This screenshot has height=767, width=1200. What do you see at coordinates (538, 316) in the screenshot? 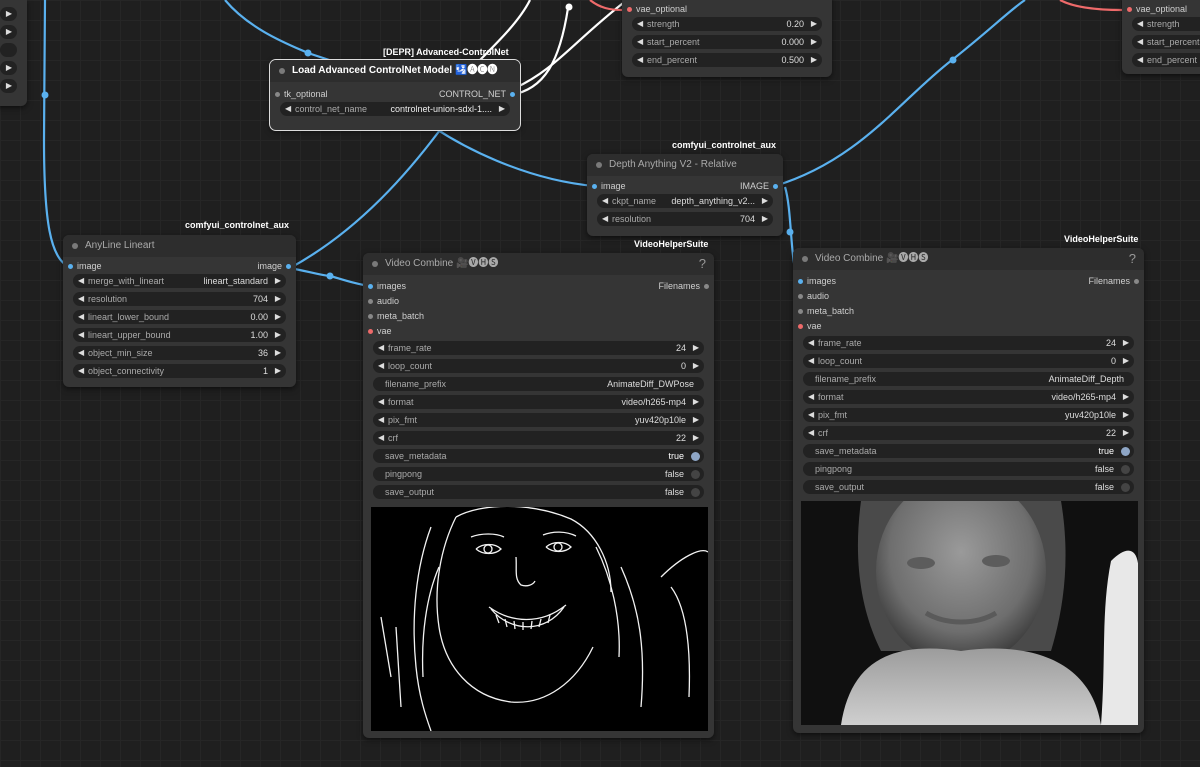
I see `vc1-meta-batch-input: meta_batch` at bounding box center [538, 316].